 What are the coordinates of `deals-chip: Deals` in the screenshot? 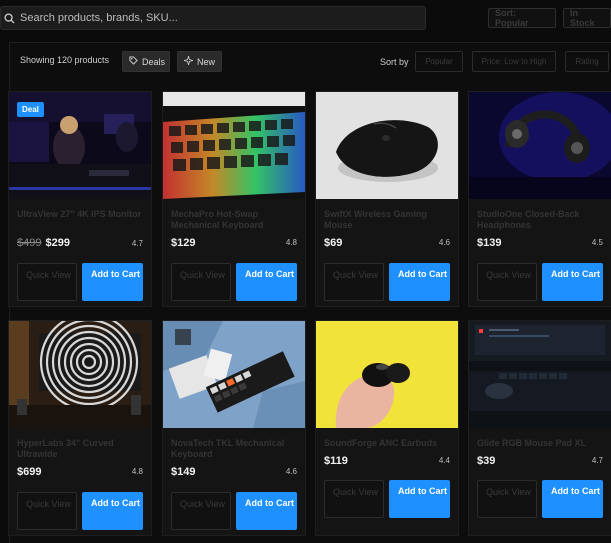 It's located at (146, 61).